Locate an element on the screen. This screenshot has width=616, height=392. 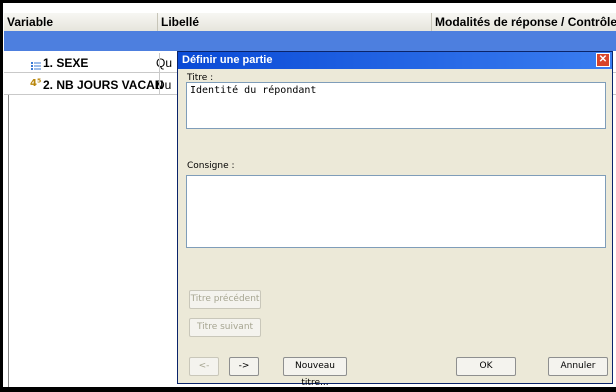
column-divider is located at coordinates (159, 74).